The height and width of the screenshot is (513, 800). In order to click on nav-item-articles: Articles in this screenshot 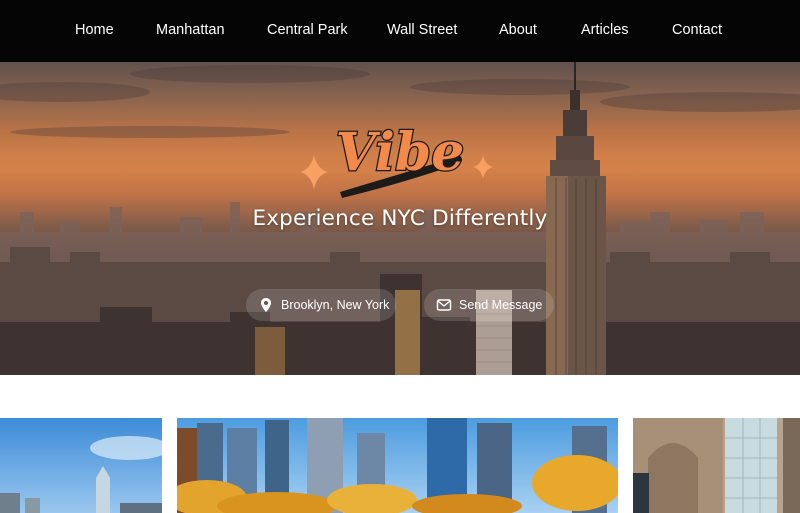, I will do `click(605, 30)`.